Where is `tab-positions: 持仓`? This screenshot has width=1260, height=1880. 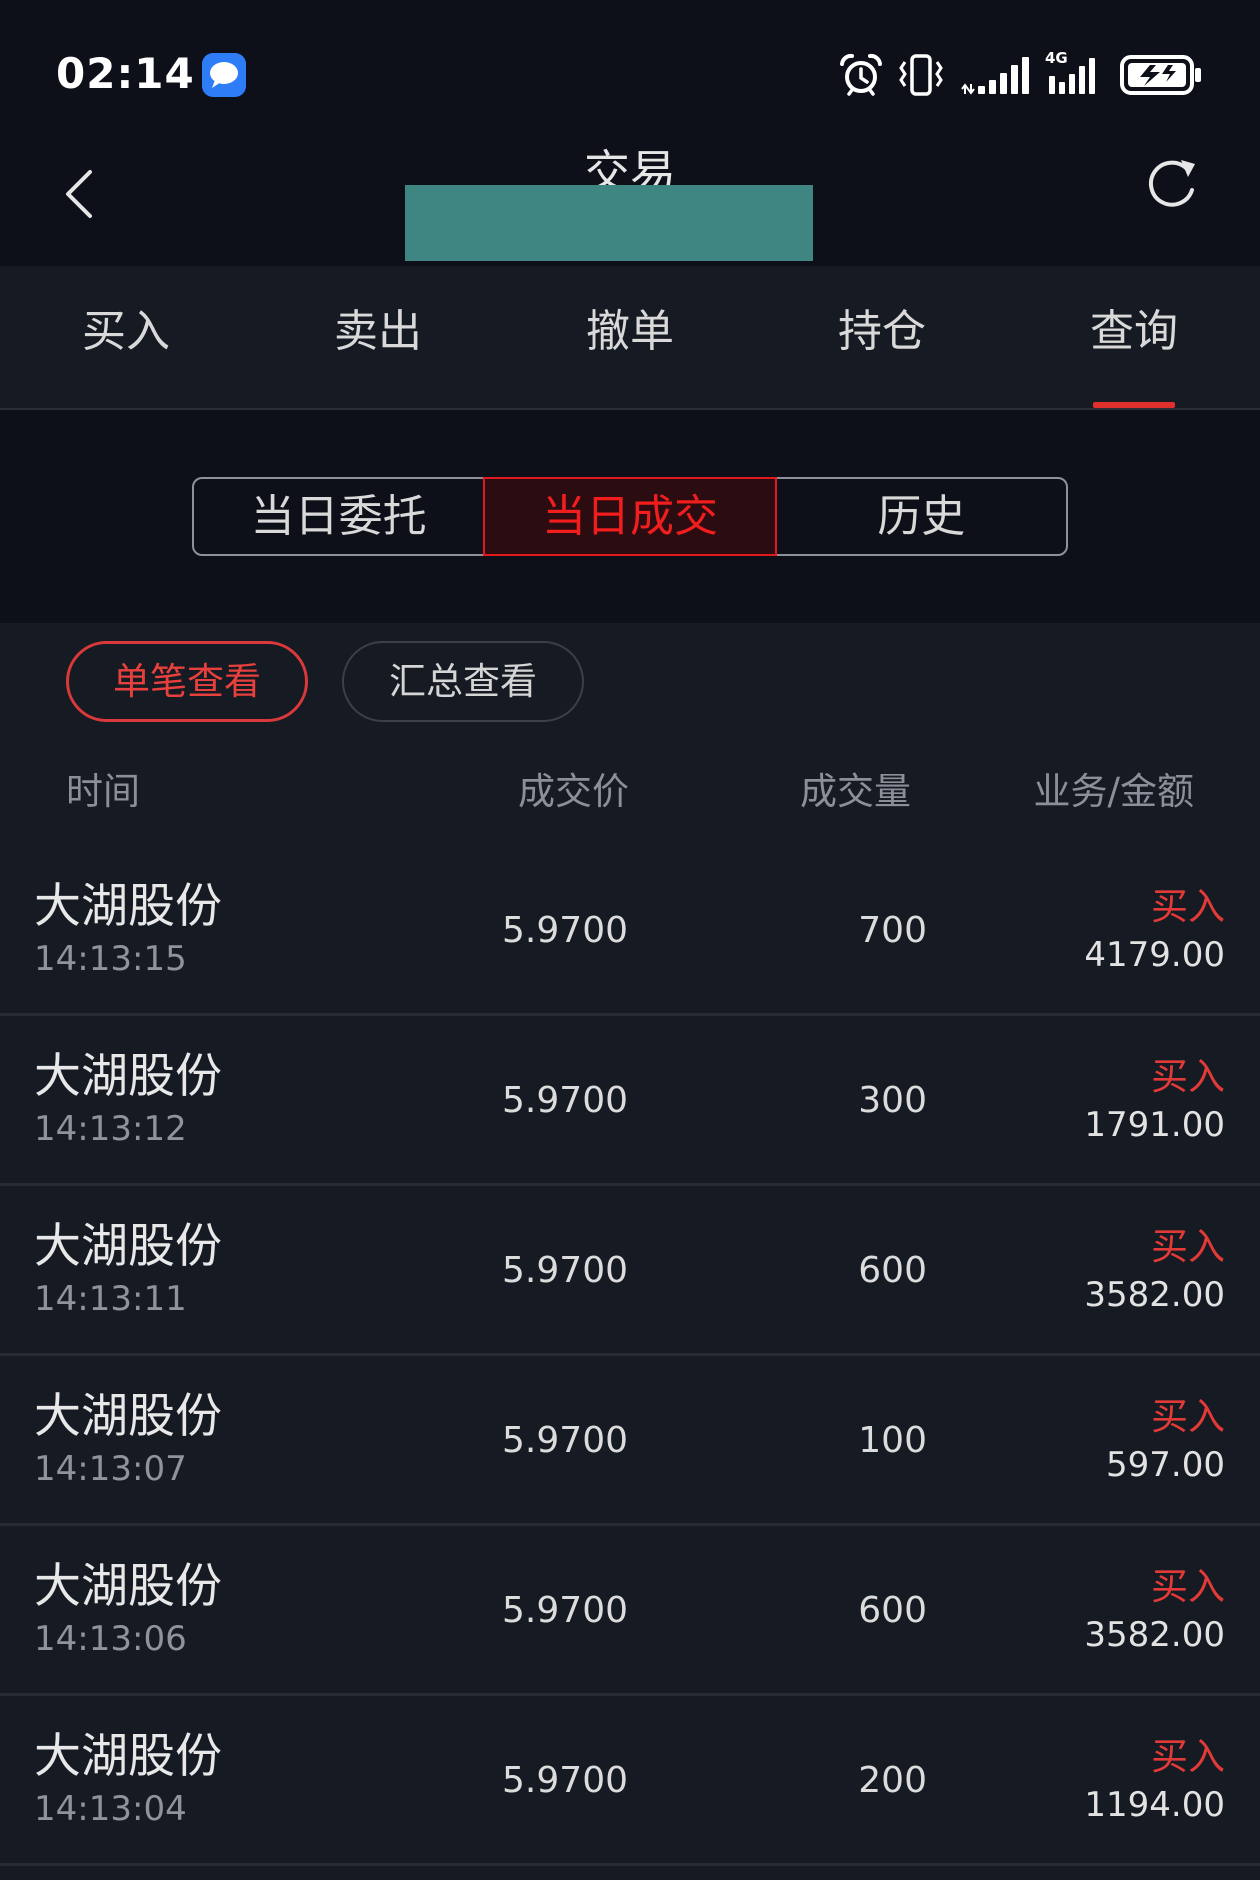 tab-positions: 持仓 is located at coordinates (882, 337).